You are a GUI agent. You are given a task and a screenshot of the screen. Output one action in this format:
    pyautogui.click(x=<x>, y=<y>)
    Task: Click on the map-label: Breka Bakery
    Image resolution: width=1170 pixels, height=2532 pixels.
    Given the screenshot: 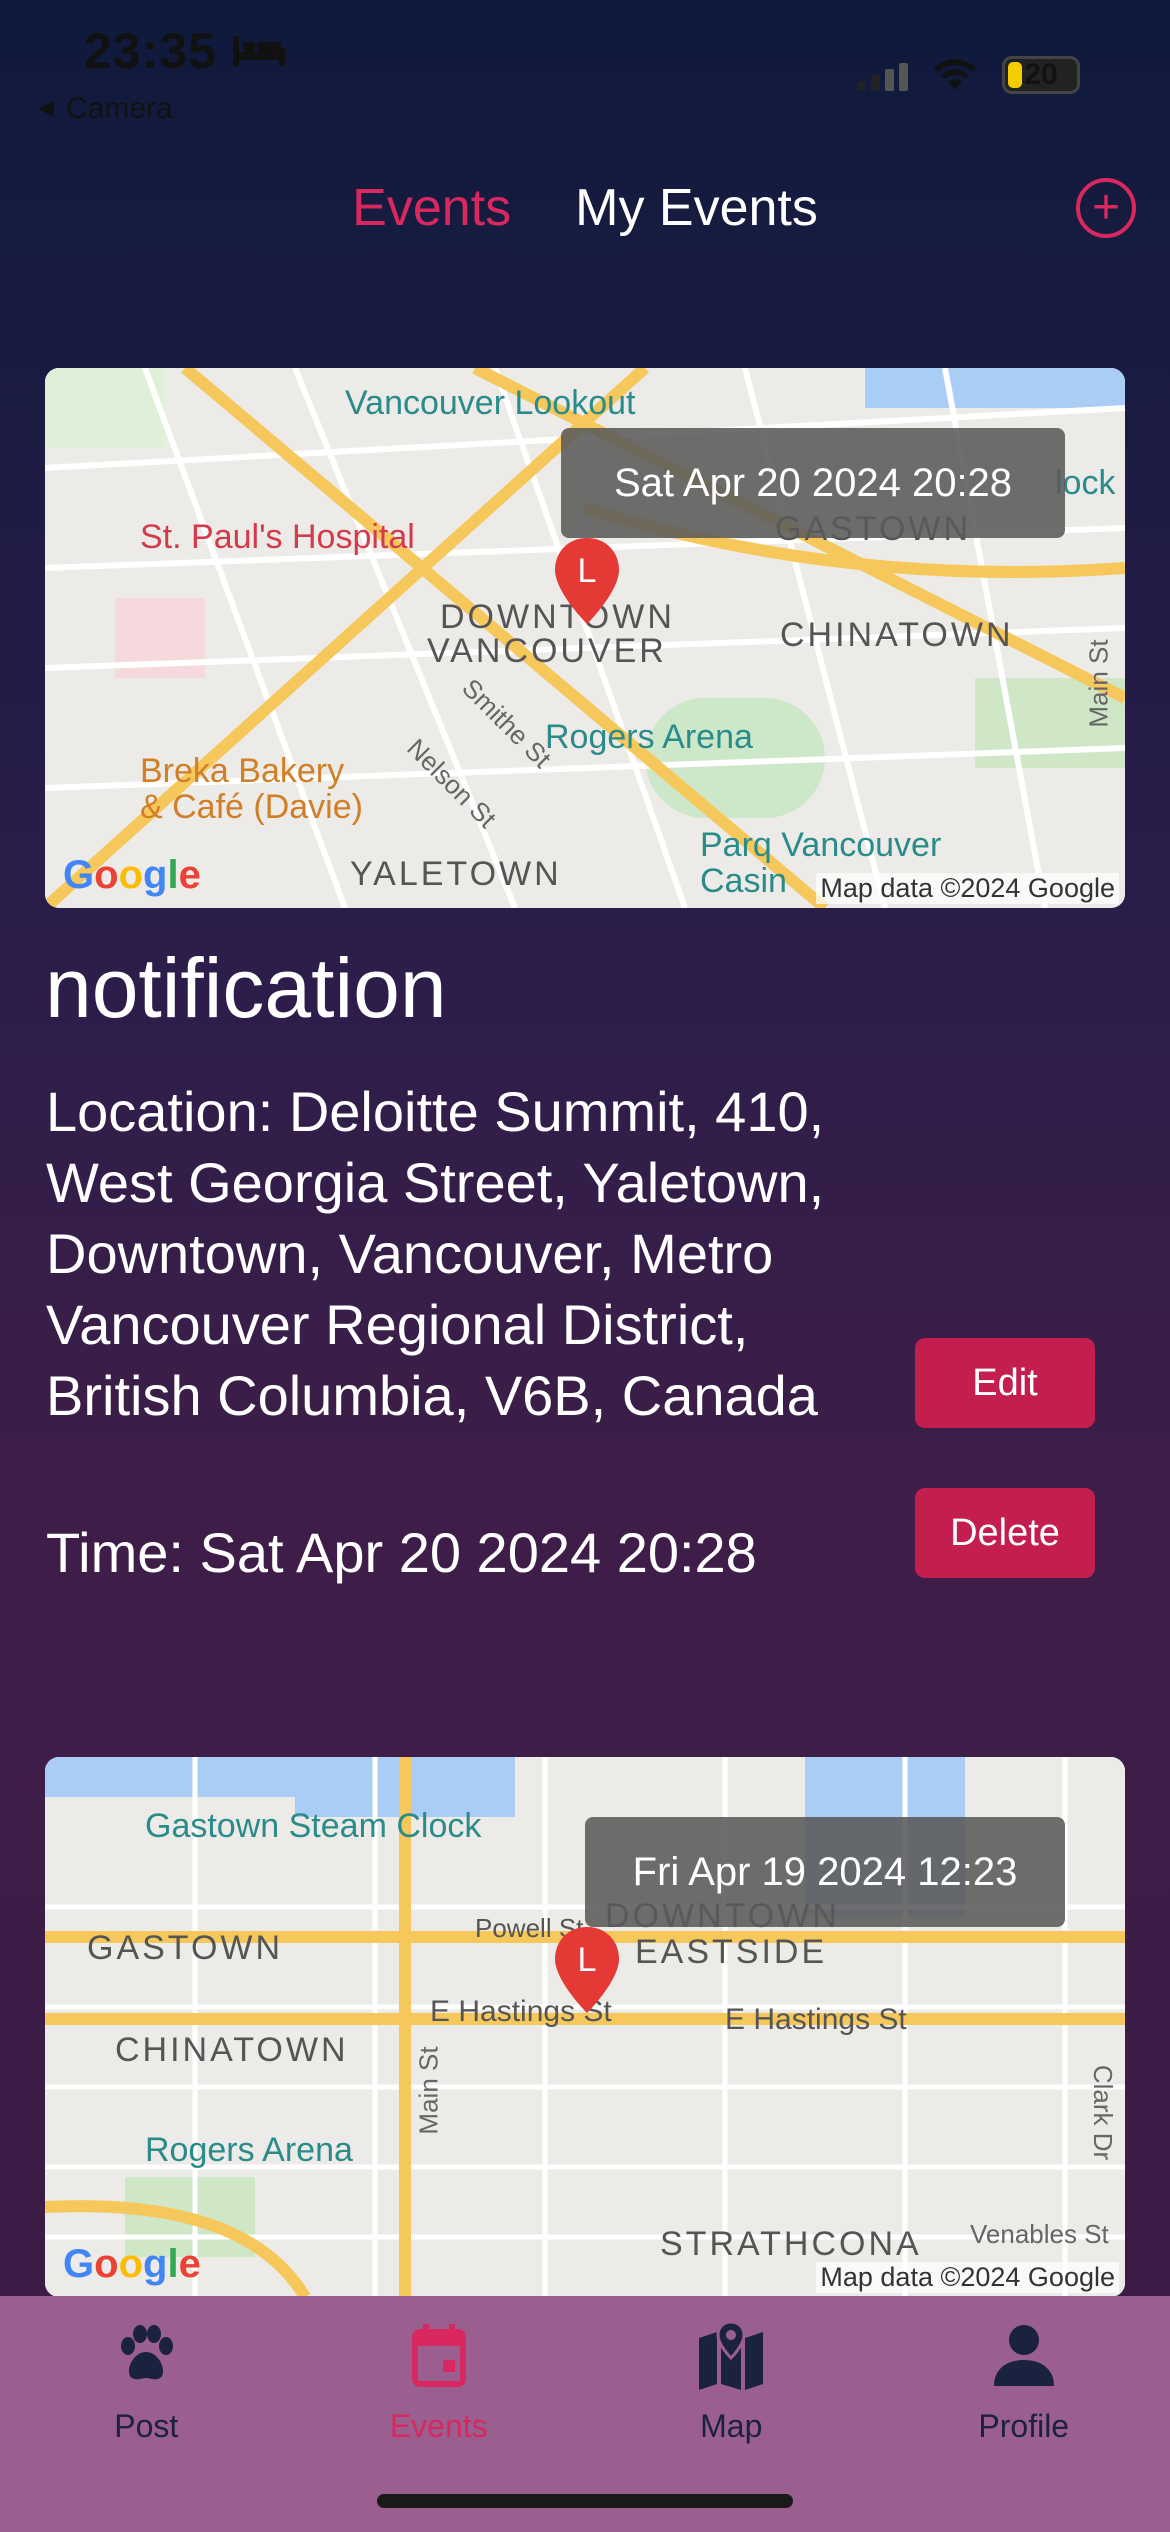 What is the action you would take?
    pyautogui.click(x=242, y=771)
    